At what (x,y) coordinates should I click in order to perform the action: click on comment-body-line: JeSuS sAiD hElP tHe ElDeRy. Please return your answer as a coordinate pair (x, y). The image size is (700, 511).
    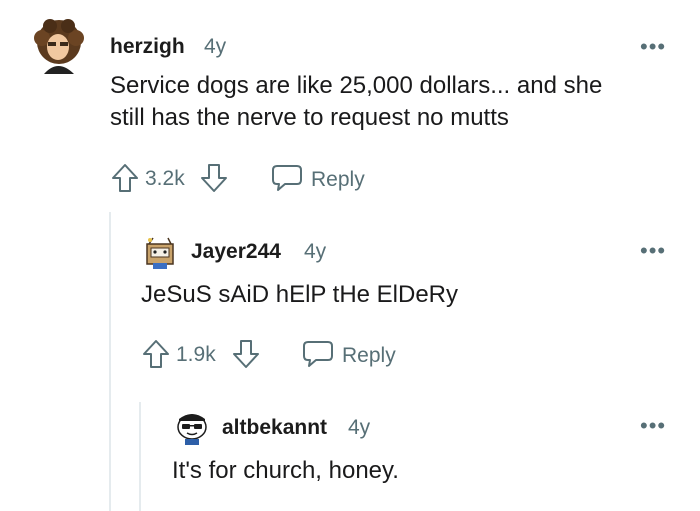
    Looking at the image, I should click on (300, 294).